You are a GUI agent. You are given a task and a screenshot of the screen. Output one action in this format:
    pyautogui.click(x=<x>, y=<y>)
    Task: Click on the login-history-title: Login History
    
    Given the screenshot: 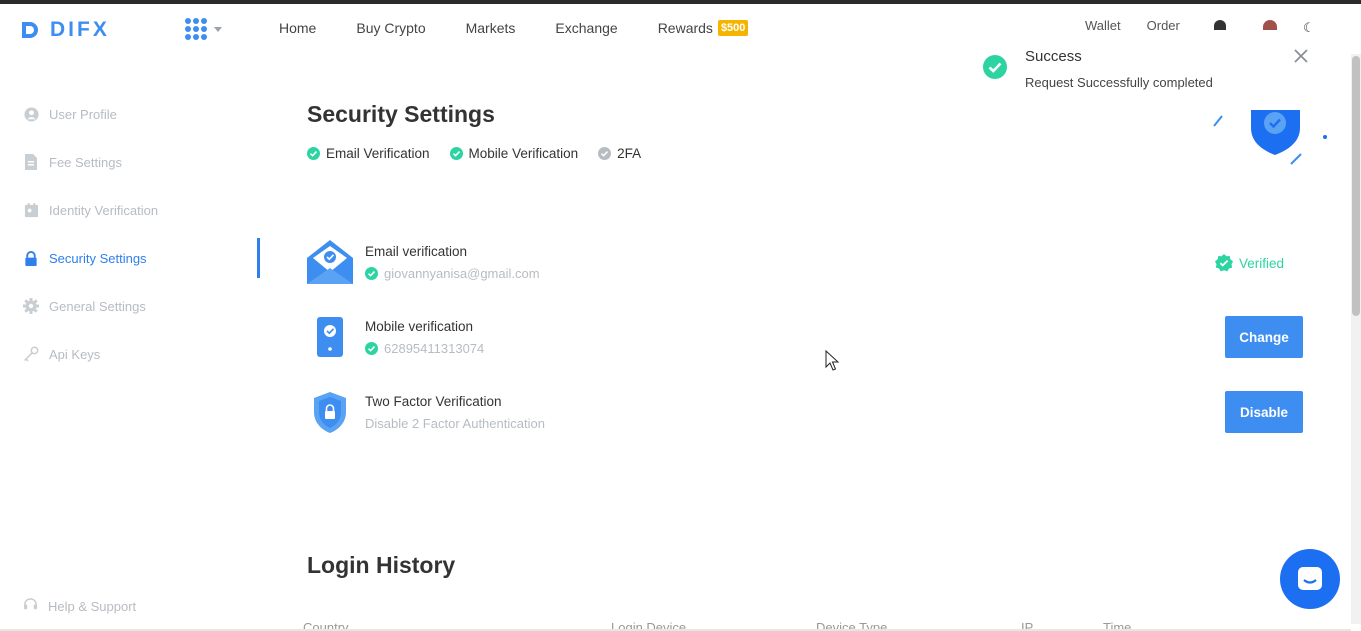 What is the action you would take?
    pyautogui.click(x=381, y=565)
    